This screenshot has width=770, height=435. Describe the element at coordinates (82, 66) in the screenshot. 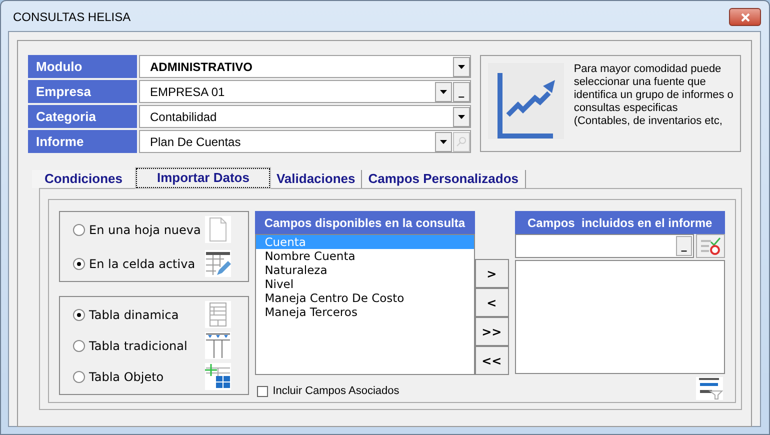

I see `field-label: Modulo` at that location.